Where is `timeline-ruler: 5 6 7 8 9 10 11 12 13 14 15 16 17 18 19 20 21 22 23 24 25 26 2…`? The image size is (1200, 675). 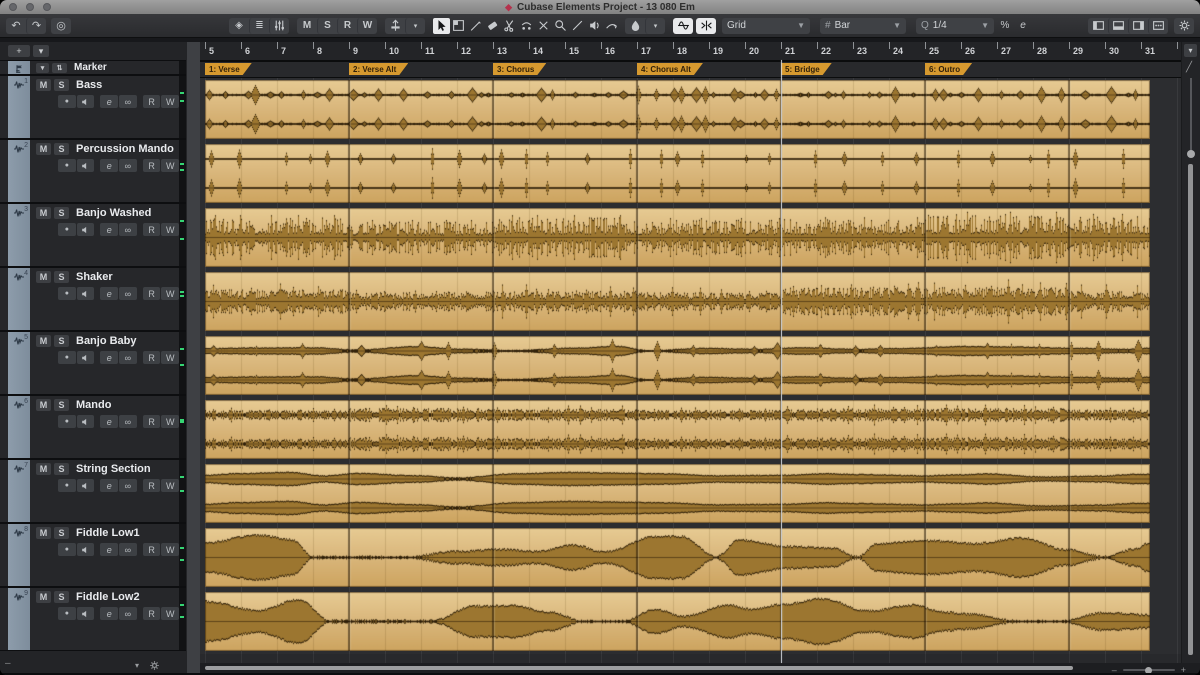 timeline-ruler: 5 6 7 8 9 10 11 12 13 14 15 16 17 18 19 20 21 22 23 24 25 26 2… is located at coordinates (691, 52).